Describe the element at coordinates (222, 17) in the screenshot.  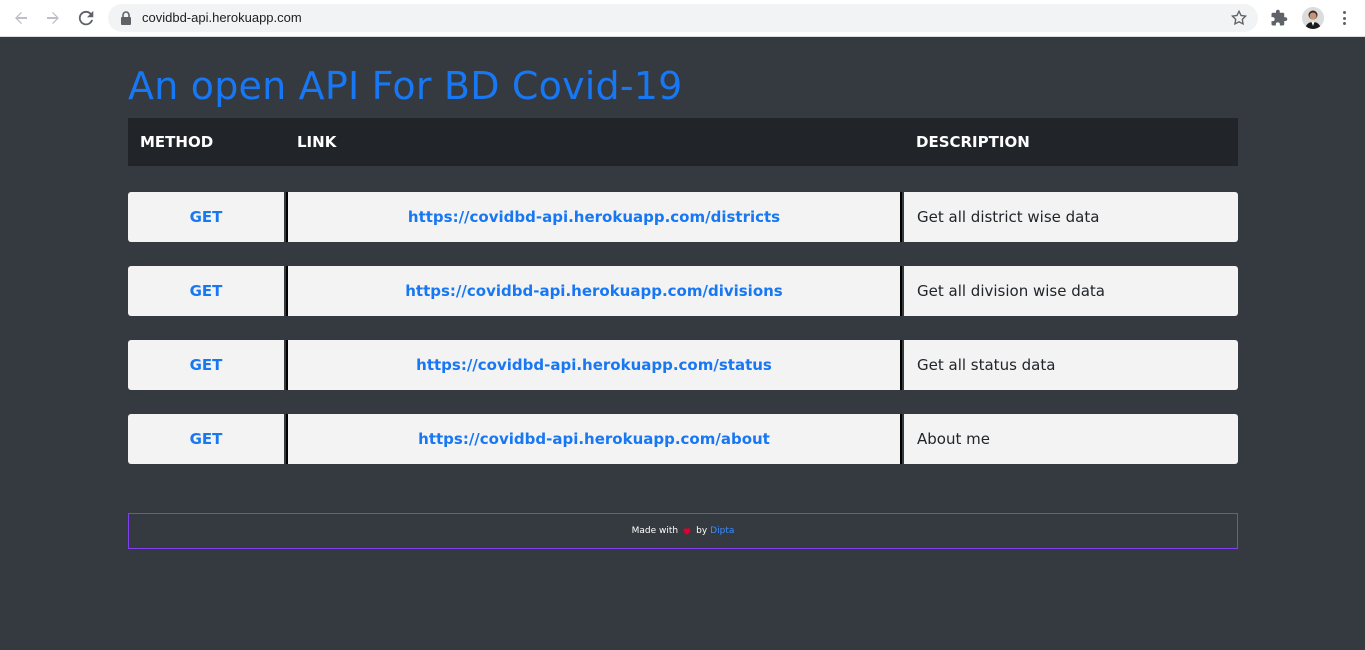
I see `url-text: covidbd-api.herokuapp.com` at that location.